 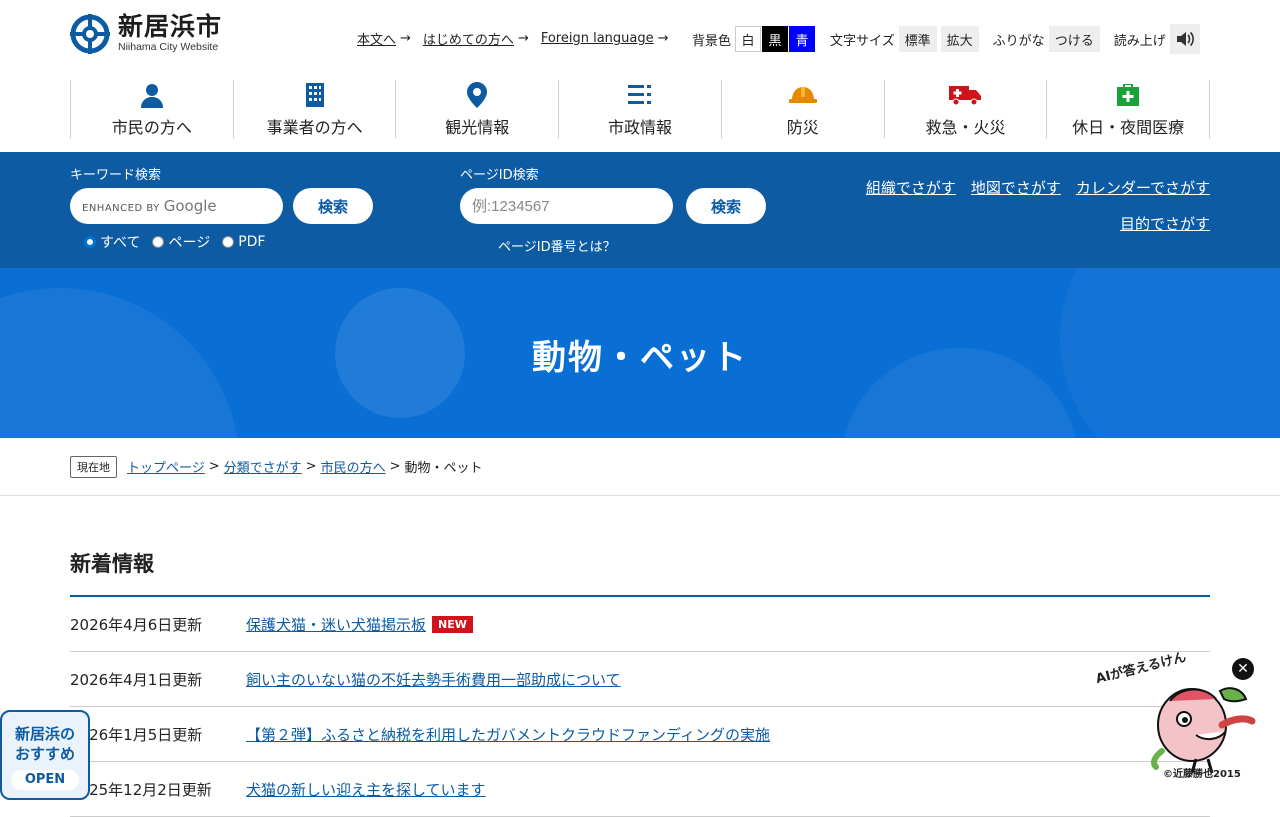 What do you see at coordinates (640, 358) in the screenshot?
I see `page-title: 動物・ペット` at bounding box center [640, 358].